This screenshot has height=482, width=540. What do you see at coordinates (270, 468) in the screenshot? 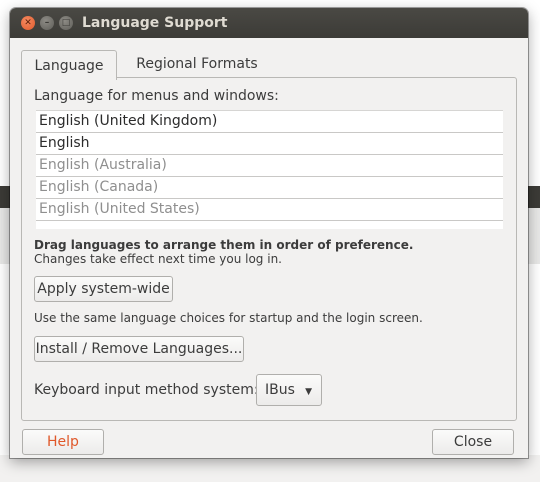
I see `background-bottom-strip` at bounding box center [270, 468].